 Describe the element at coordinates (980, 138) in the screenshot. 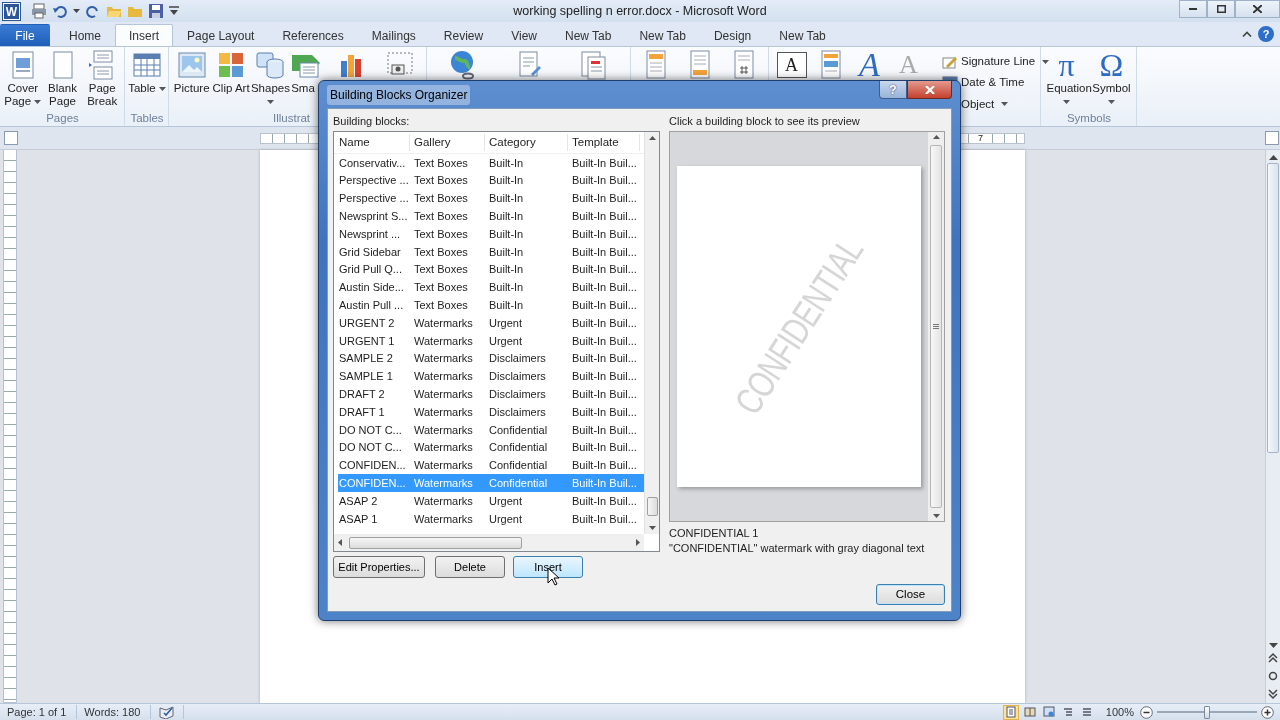

I see `ruler-number: 7` at that location.